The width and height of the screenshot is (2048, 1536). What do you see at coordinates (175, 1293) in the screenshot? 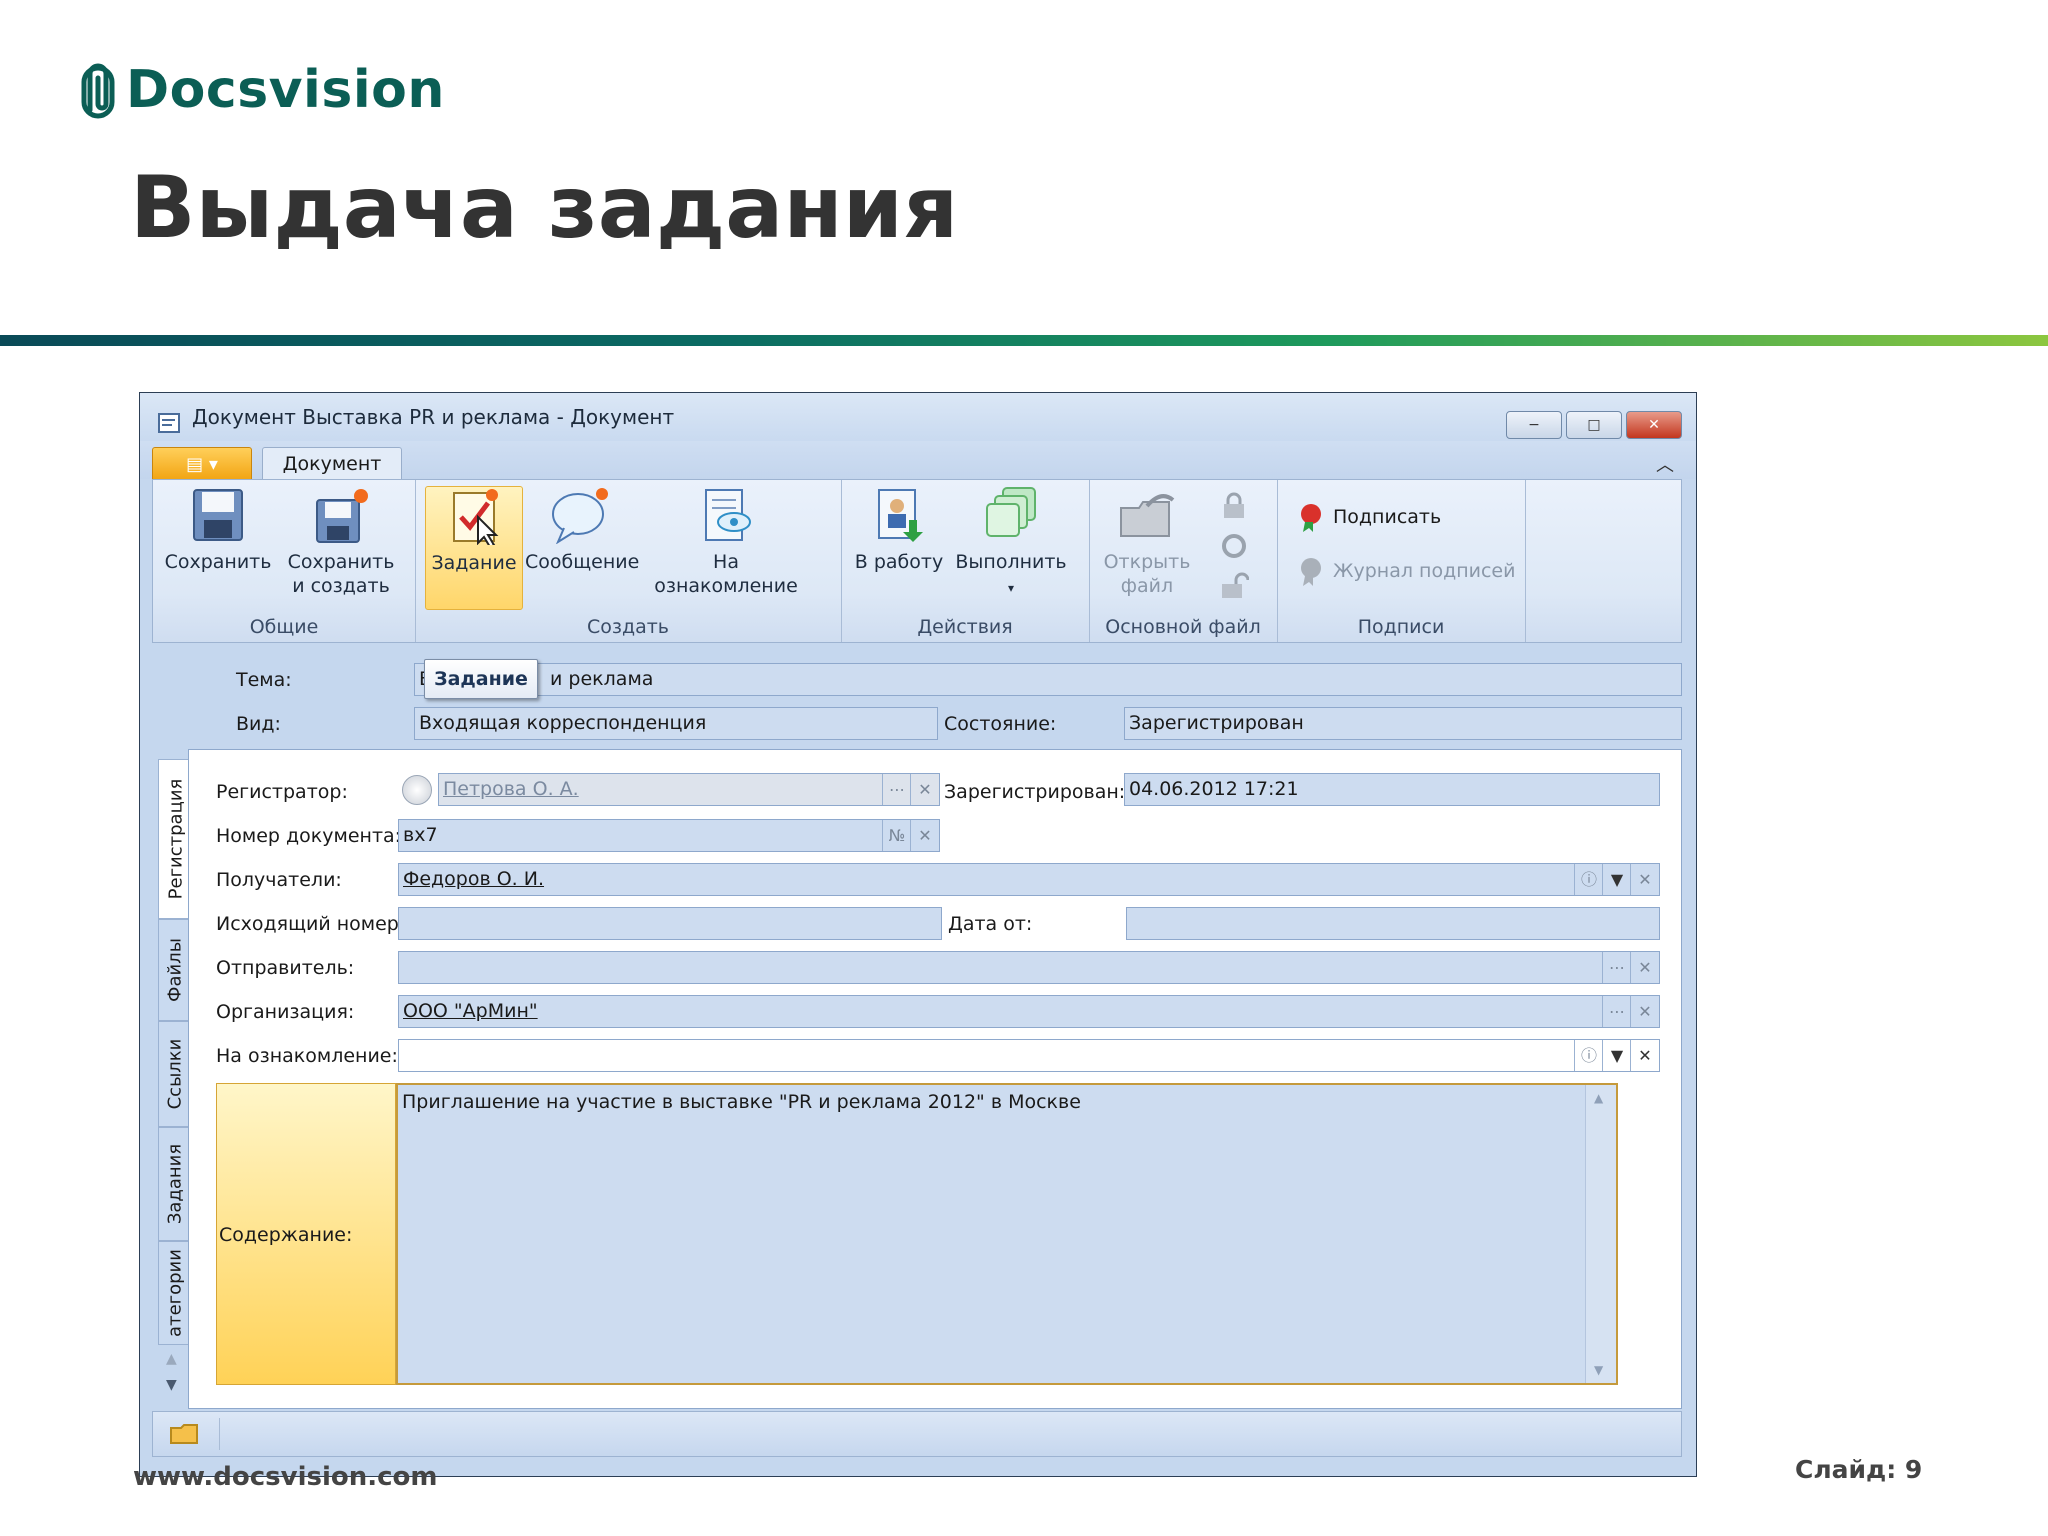
I see `side-tab-categories: атегории` at bounding box center [175, 1293].